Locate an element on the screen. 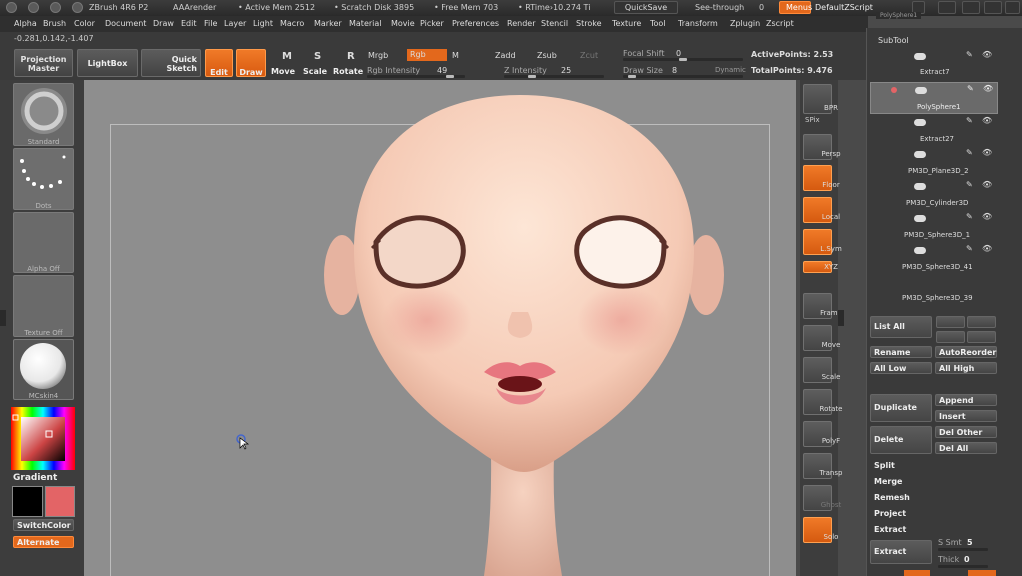 The image size is (1022, 576). all-high-button: All High is located at coordinates (966, 368).